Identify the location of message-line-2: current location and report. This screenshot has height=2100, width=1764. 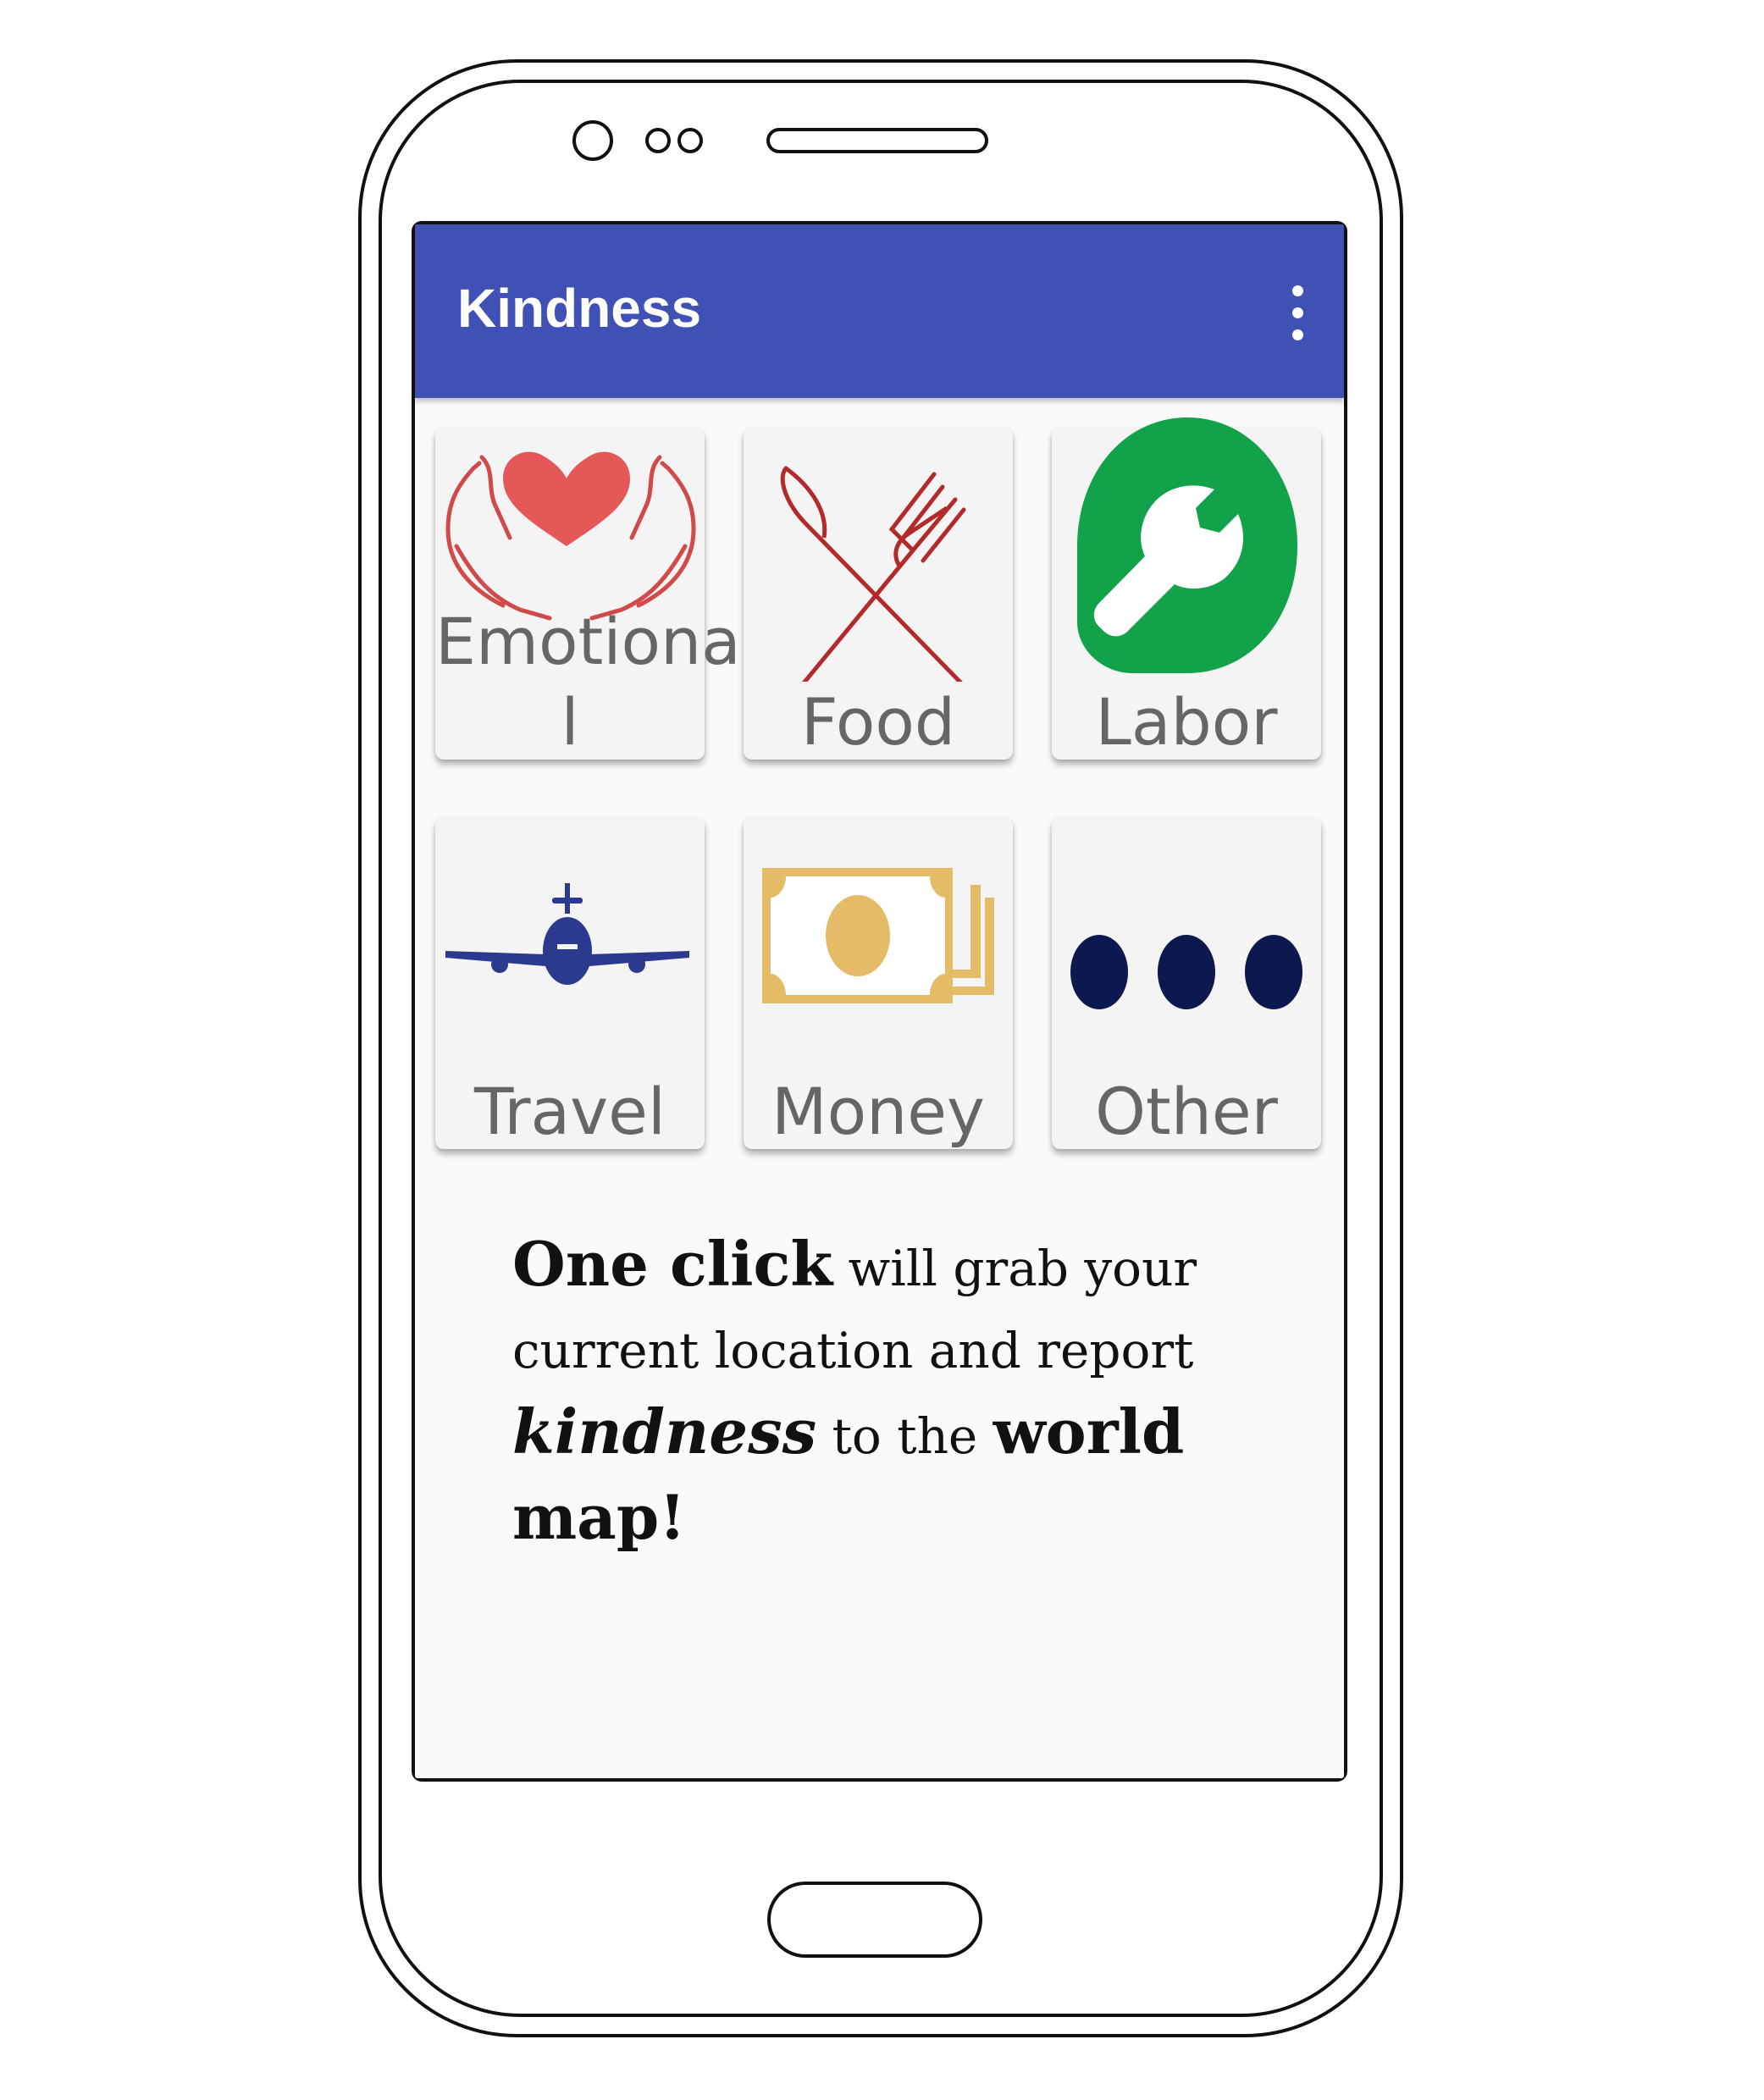
(853, 1350).